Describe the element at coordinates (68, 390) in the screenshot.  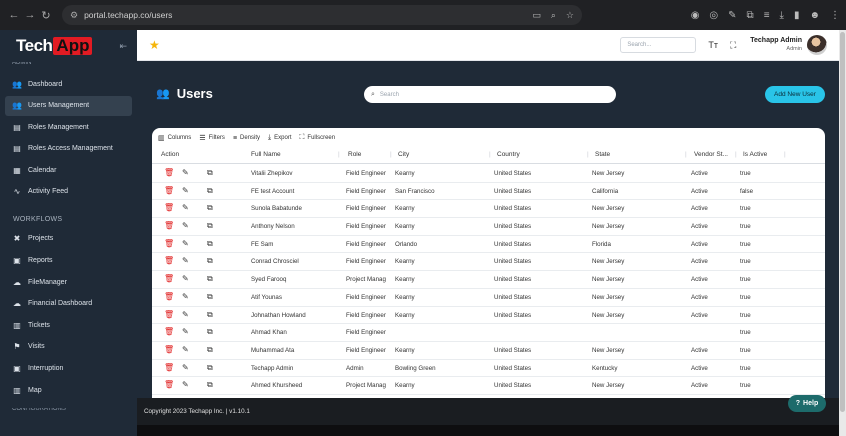
I see `sidebar-item-map: ▥ Map` at that location.